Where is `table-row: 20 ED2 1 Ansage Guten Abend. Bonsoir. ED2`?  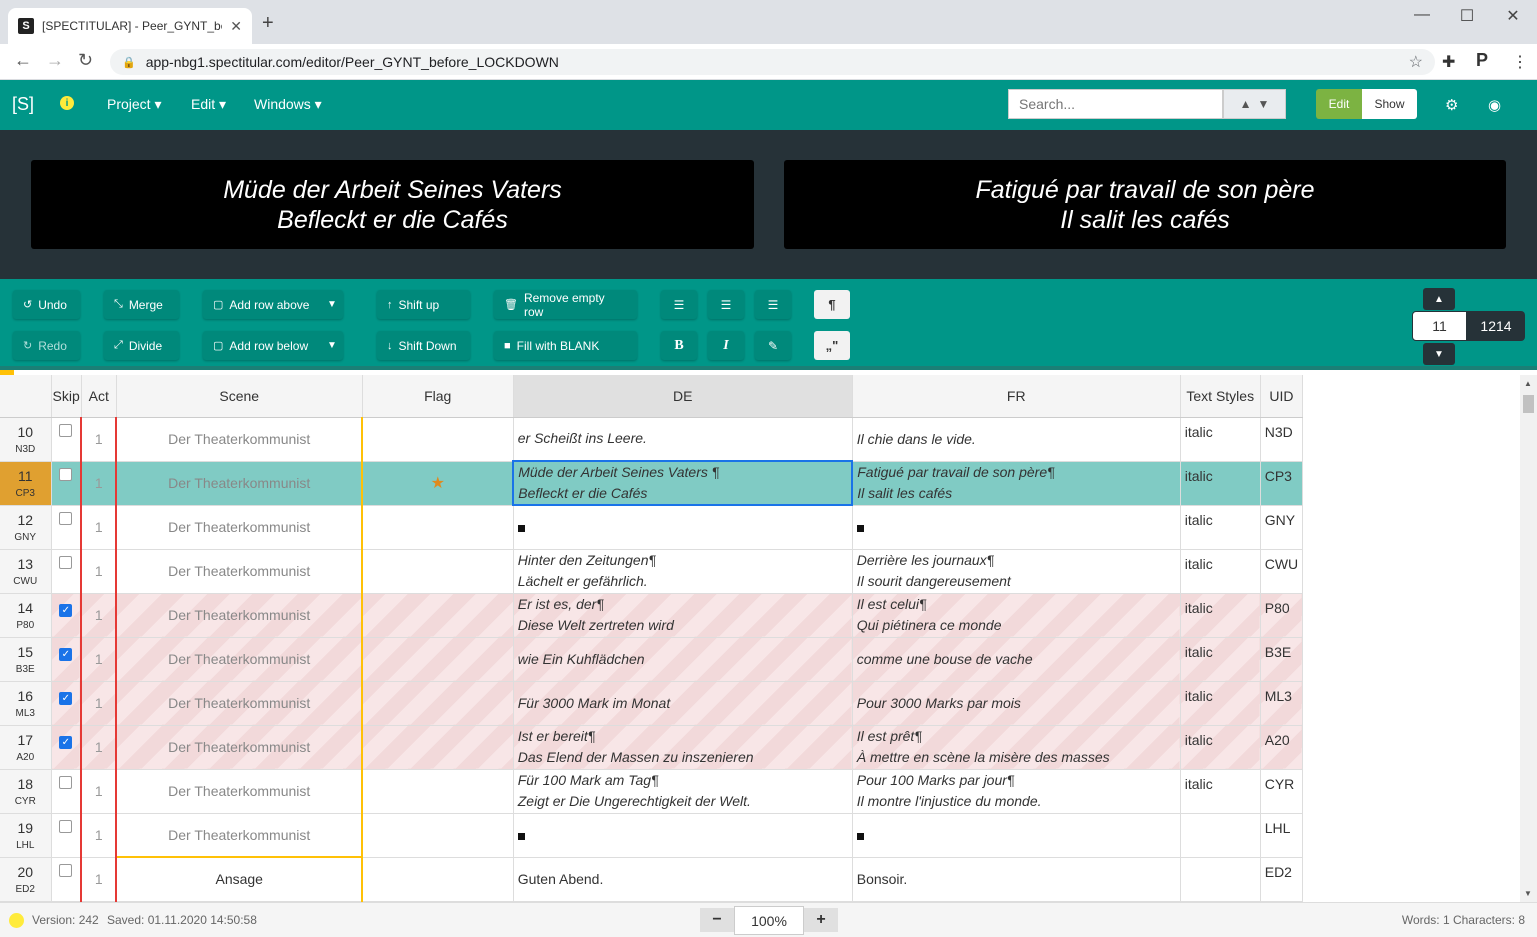
table-row: 20 ED2 1 Ansage Guten Abend. Bonsoir. ED2 is located at coordinates (652, 879).